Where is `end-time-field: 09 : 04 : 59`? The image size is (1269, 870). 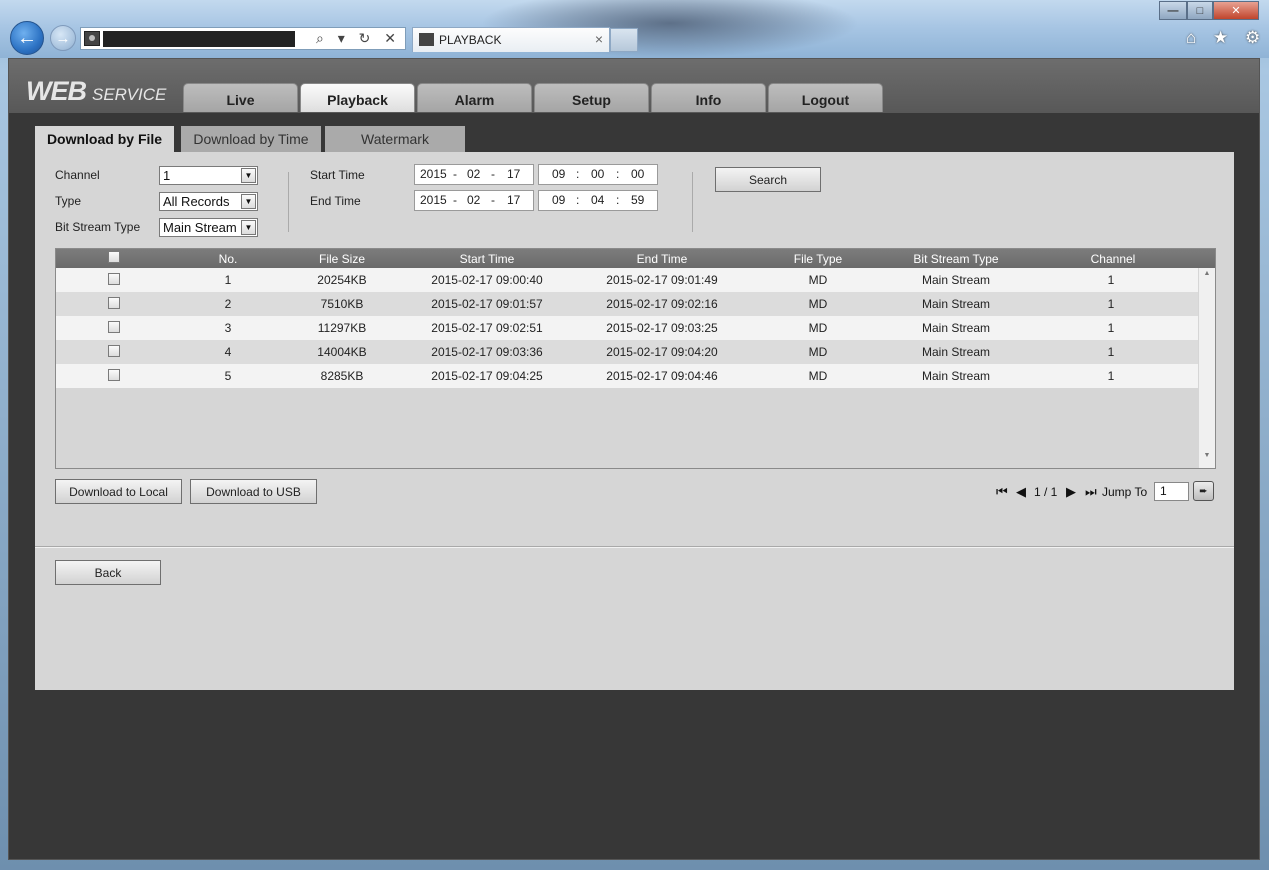 end-time-field: 09 : 04 : 59 is located at coordinates (598, 200).